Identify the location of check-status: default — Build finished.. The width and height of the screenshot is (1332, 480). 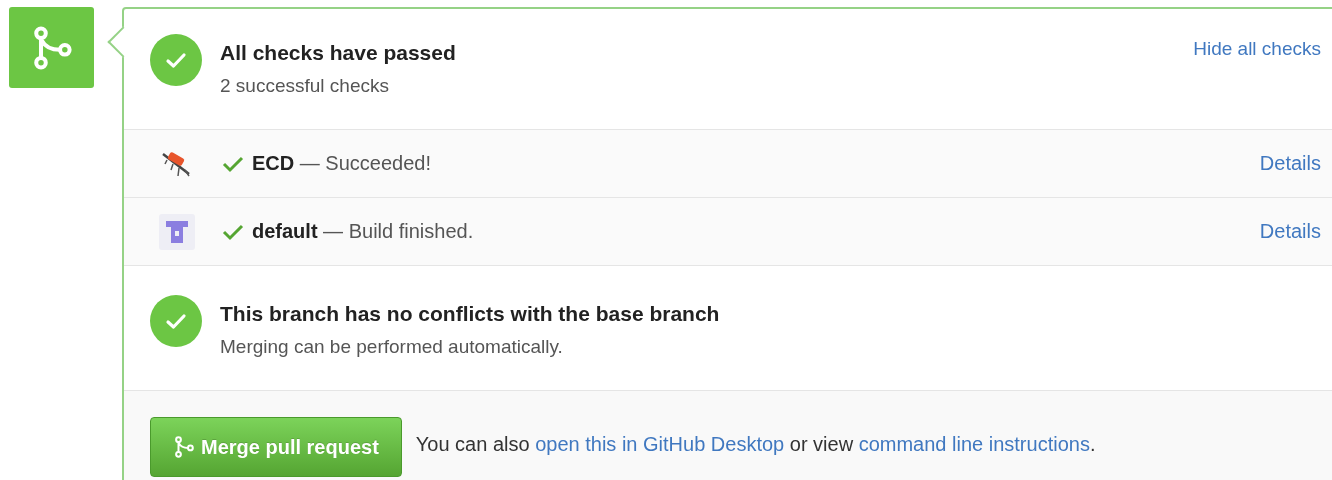
(363, 231).